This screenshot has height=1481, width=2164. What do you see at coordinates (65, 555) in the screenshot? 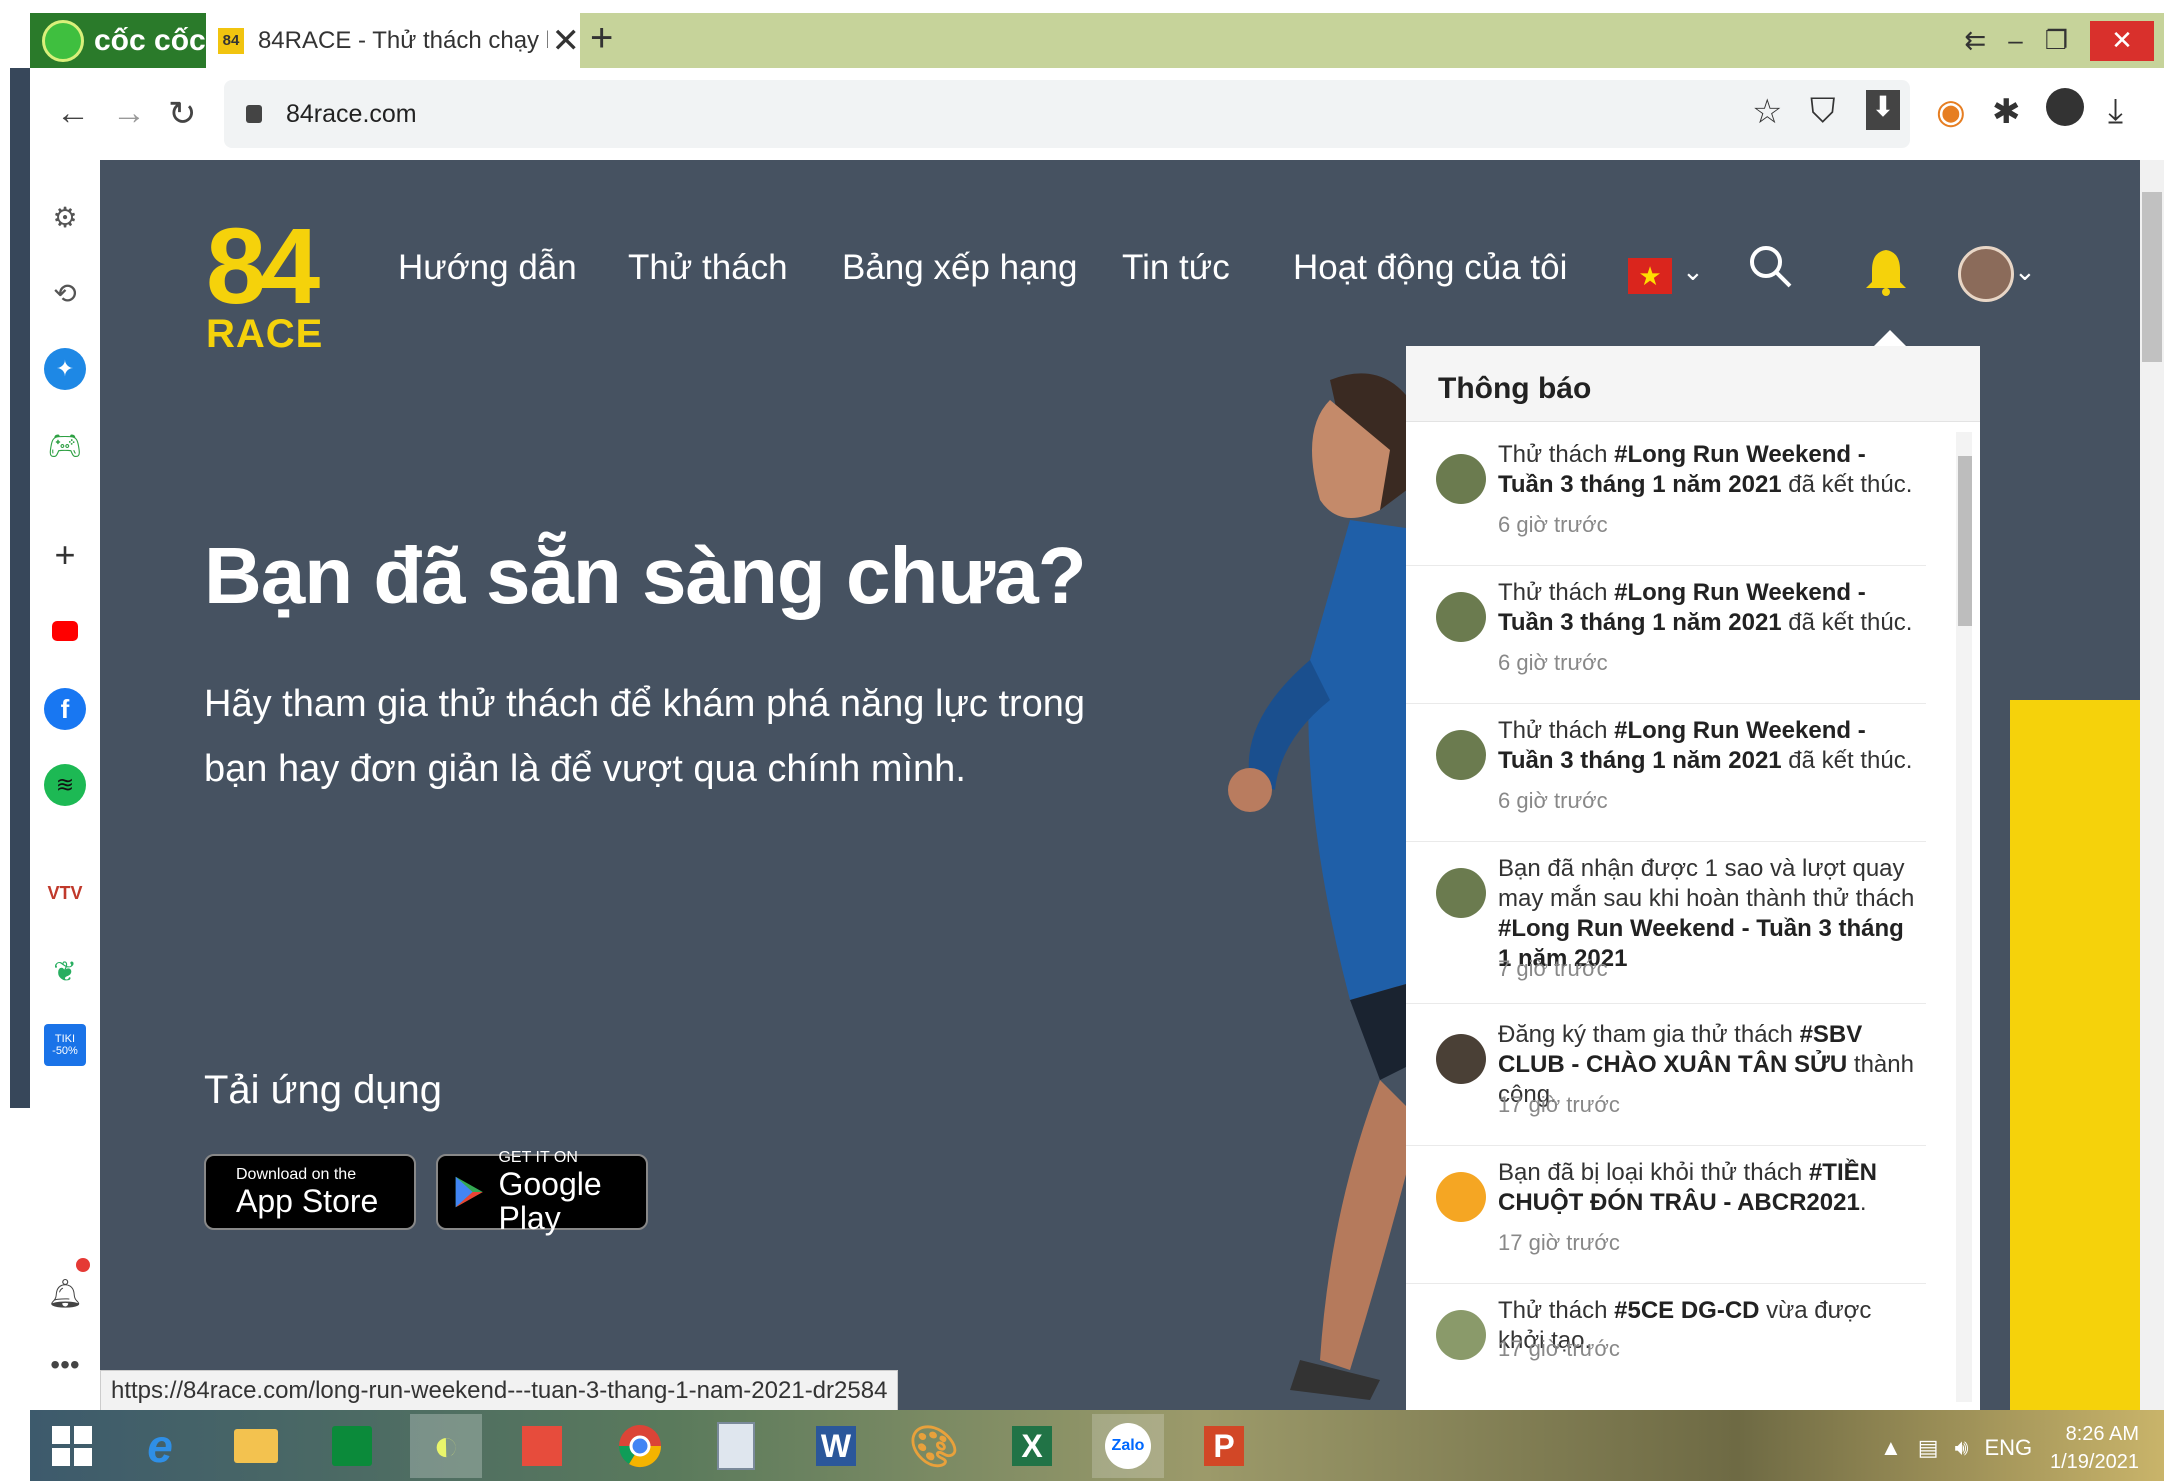
I see `add-icon: +` at bounding box center [65, 555].